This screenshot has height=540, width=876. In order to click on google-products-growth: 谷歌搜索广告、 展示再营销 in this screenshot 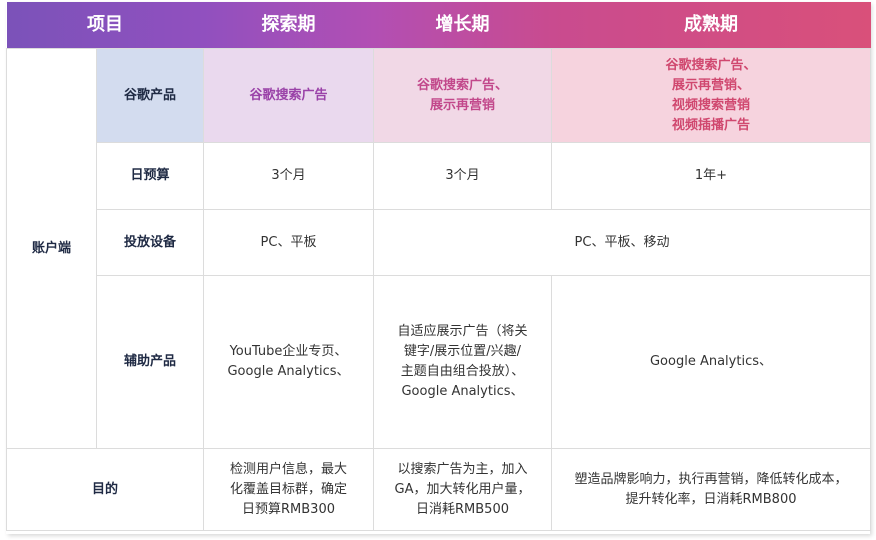, I will do `click(462, 95)`.